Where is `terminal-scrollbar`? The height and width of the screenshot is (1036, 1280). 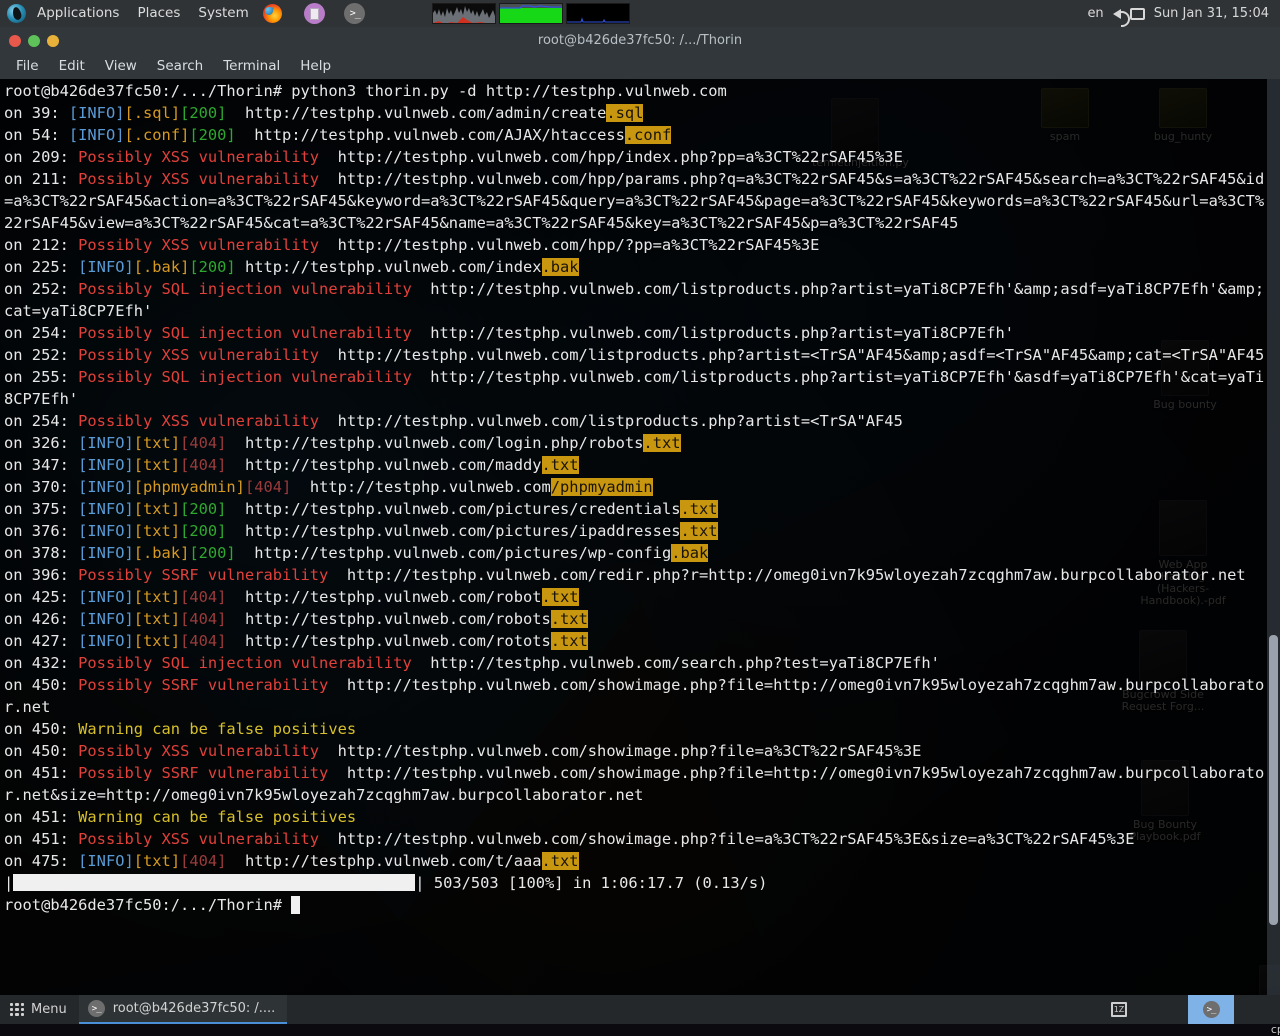
terminal-scrollbar is located at coordinates (1273, 537).